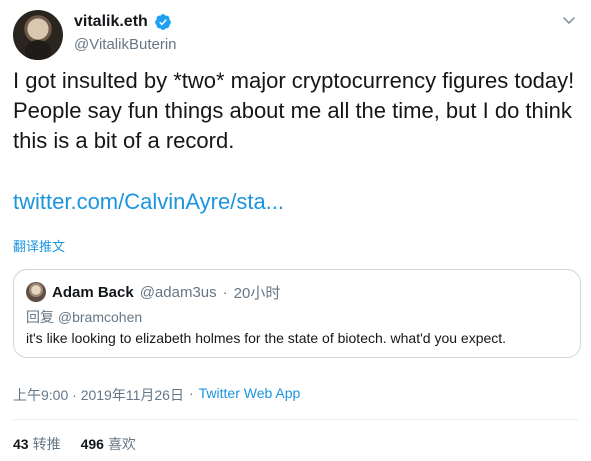  I want to click on chevron-down-icon, so click(569, 20).